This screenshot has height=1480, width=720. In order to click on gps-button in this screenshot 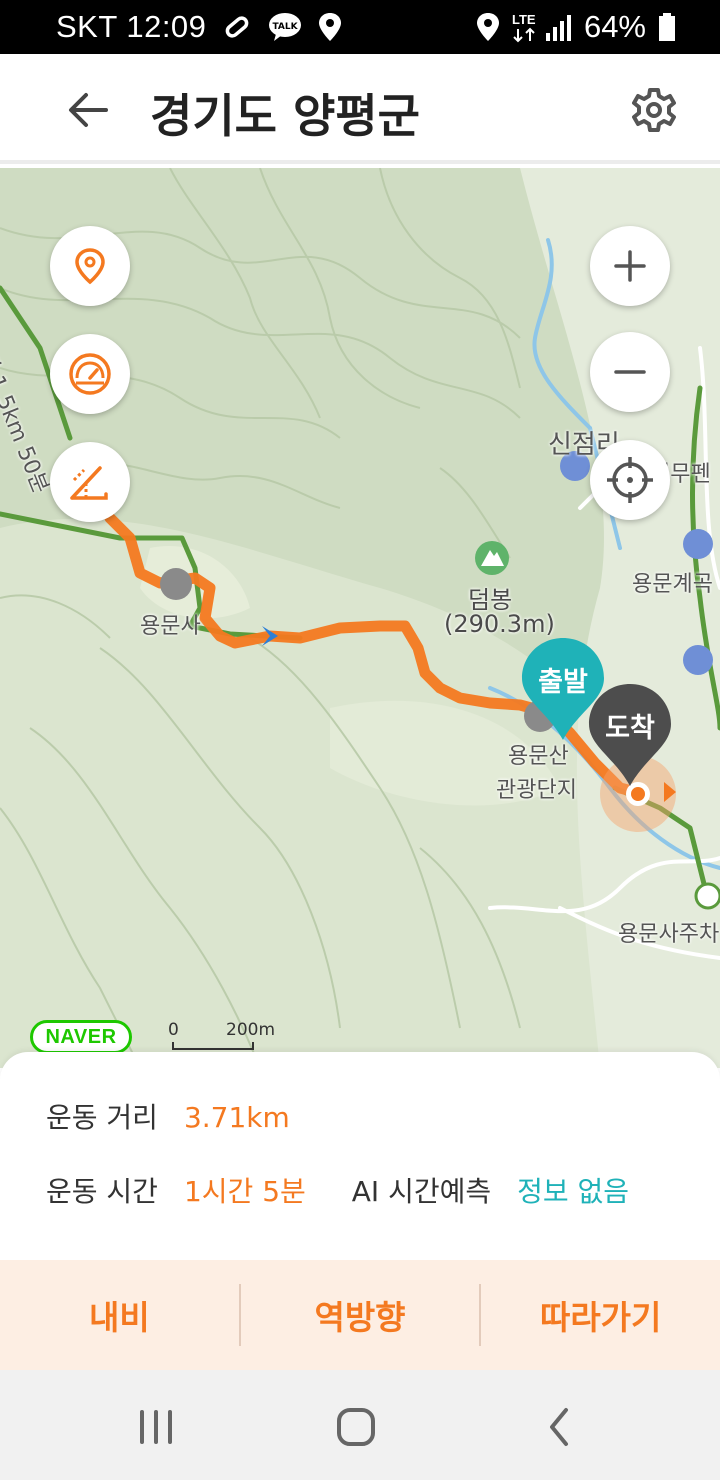, I will do `click(630, 480)`.